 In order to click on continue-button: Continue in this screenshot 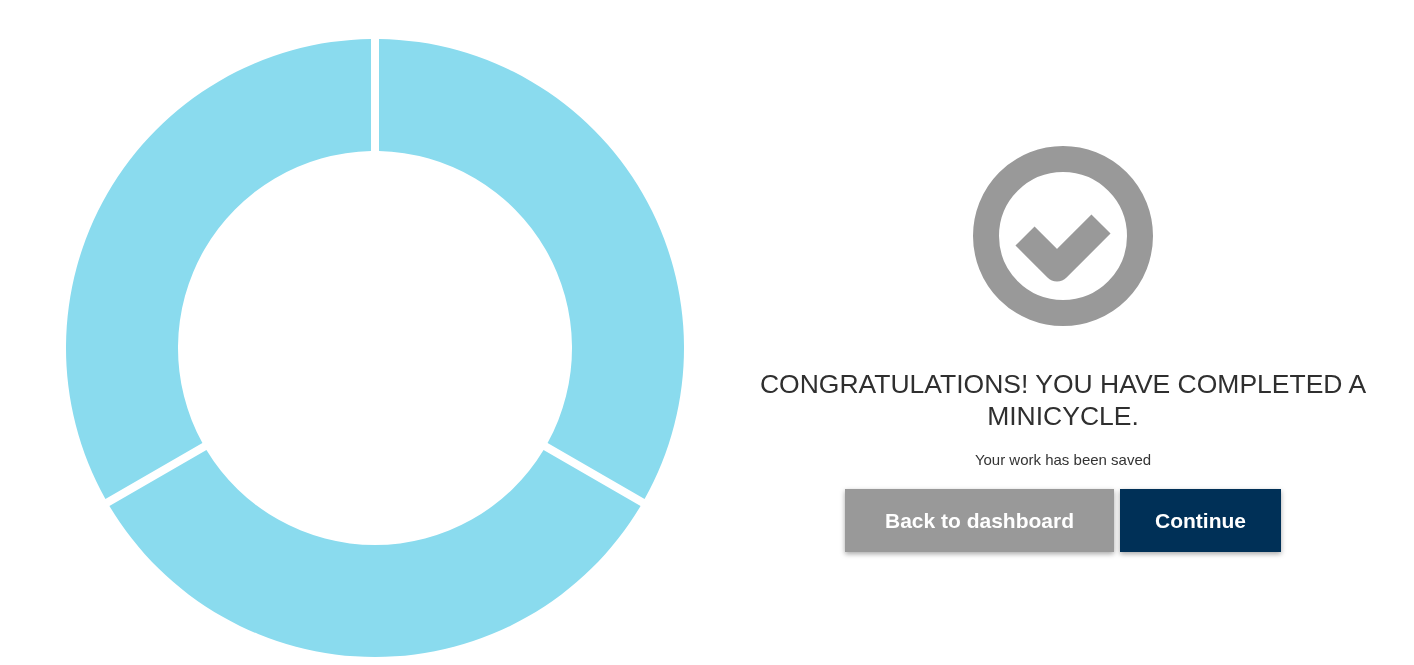, I will do `click(1200, 520)`.